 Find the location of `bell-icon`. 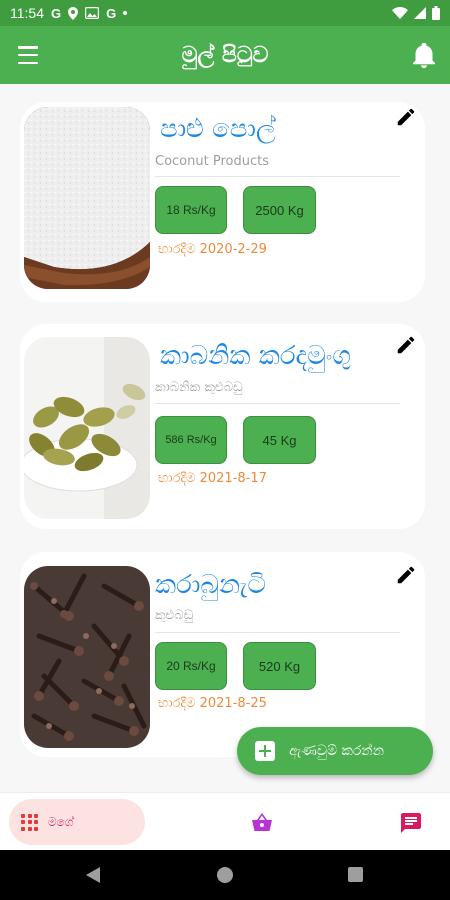

bell-icon is located at coordinates (424, 55).